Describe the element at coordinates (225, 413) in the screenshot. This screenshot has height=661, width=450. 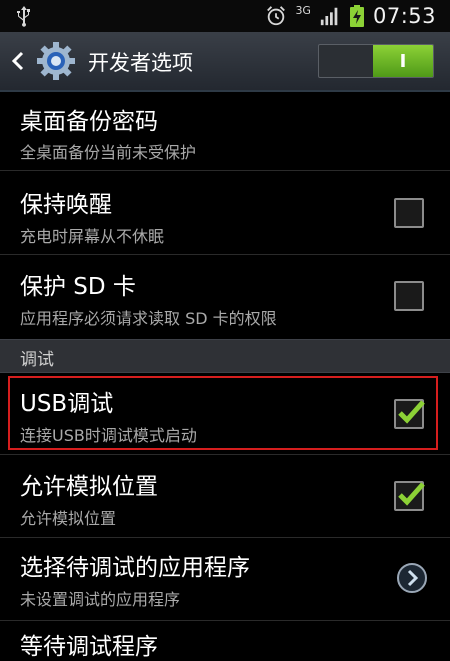
I see `list-item-usb-debugging: USB调试 连接USB时调试模式启动` at that location.